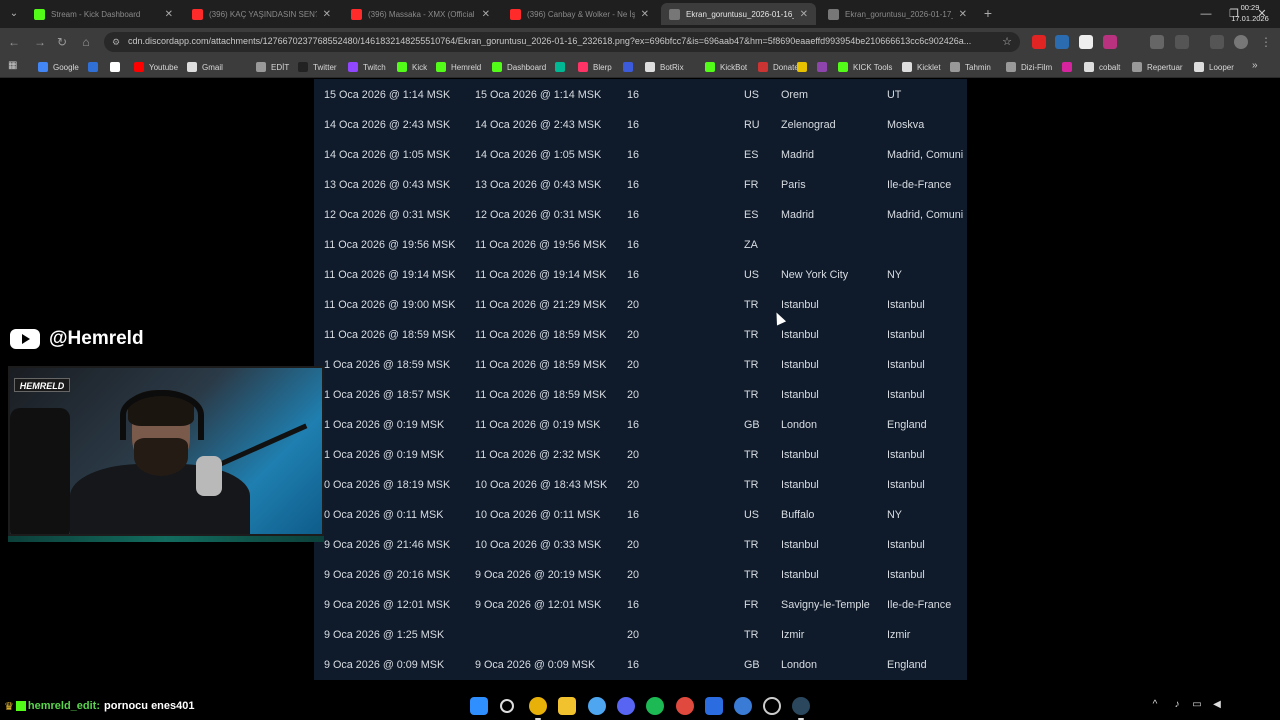  What do you see at coordinates (751, 305) in the screenshot?
I see `country-cell: TR` at bounding box center [751, 305].